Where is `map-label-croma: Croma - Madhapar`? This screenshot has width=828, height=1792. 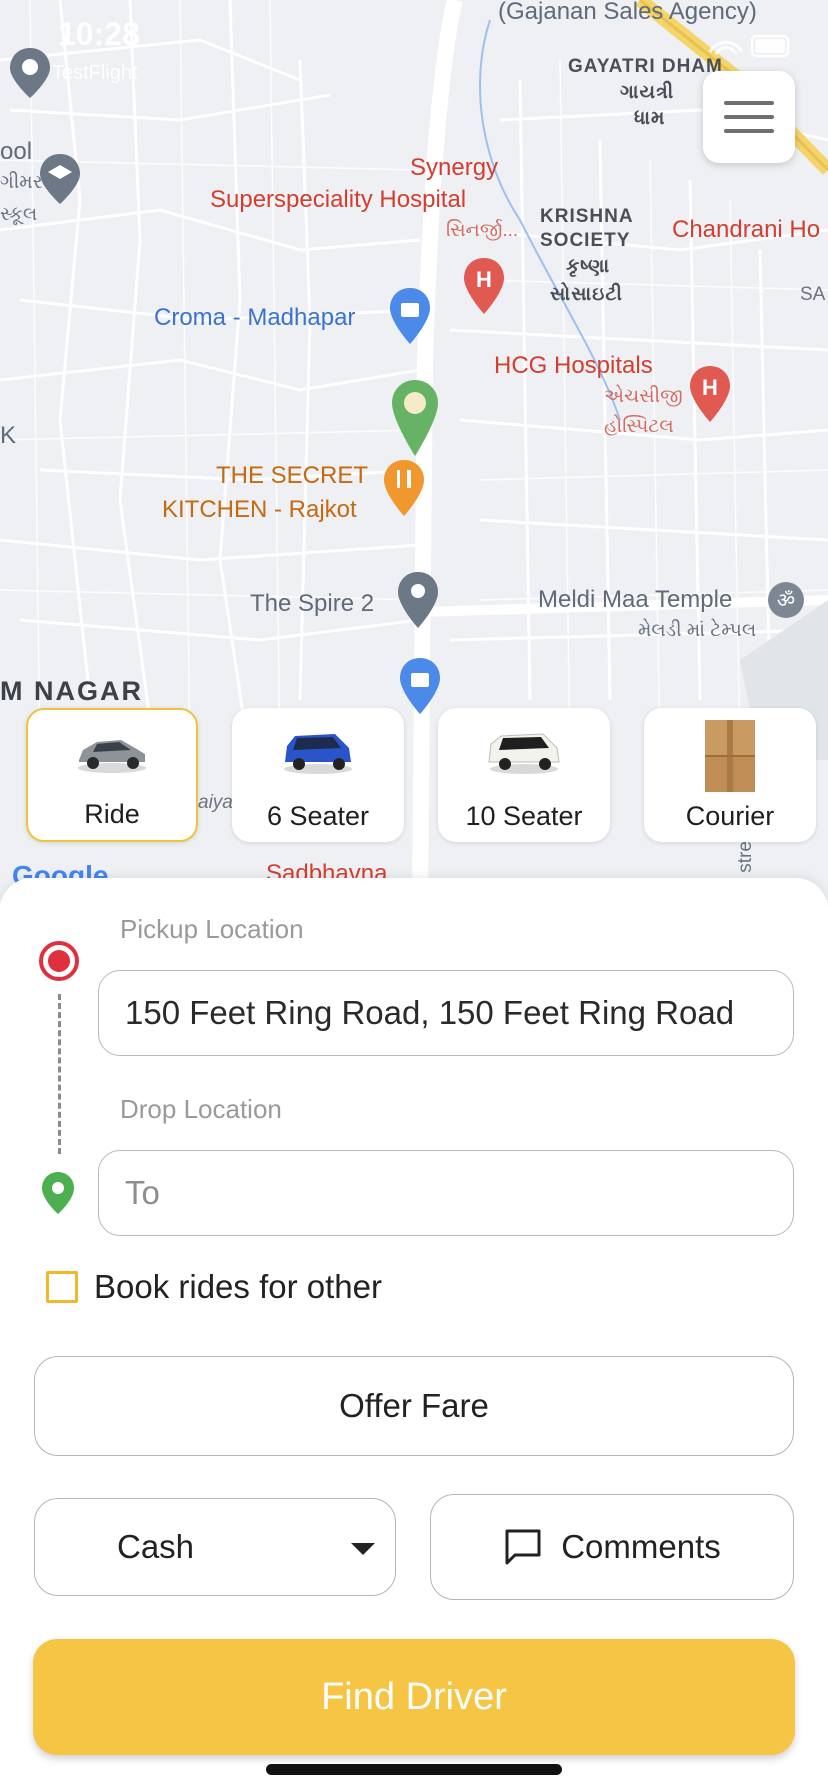 map-label-croma: Croma - Madhapar is located at coordinates (255, 317).